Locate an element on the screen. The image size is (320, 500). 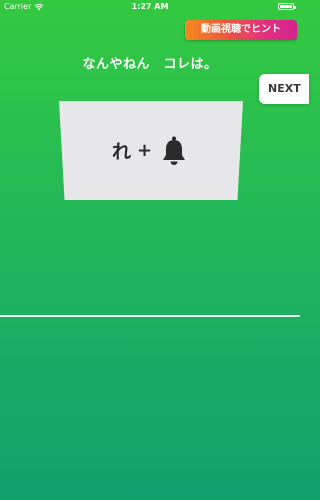
puzzle-character: れ is located at coordinates (121, 152).